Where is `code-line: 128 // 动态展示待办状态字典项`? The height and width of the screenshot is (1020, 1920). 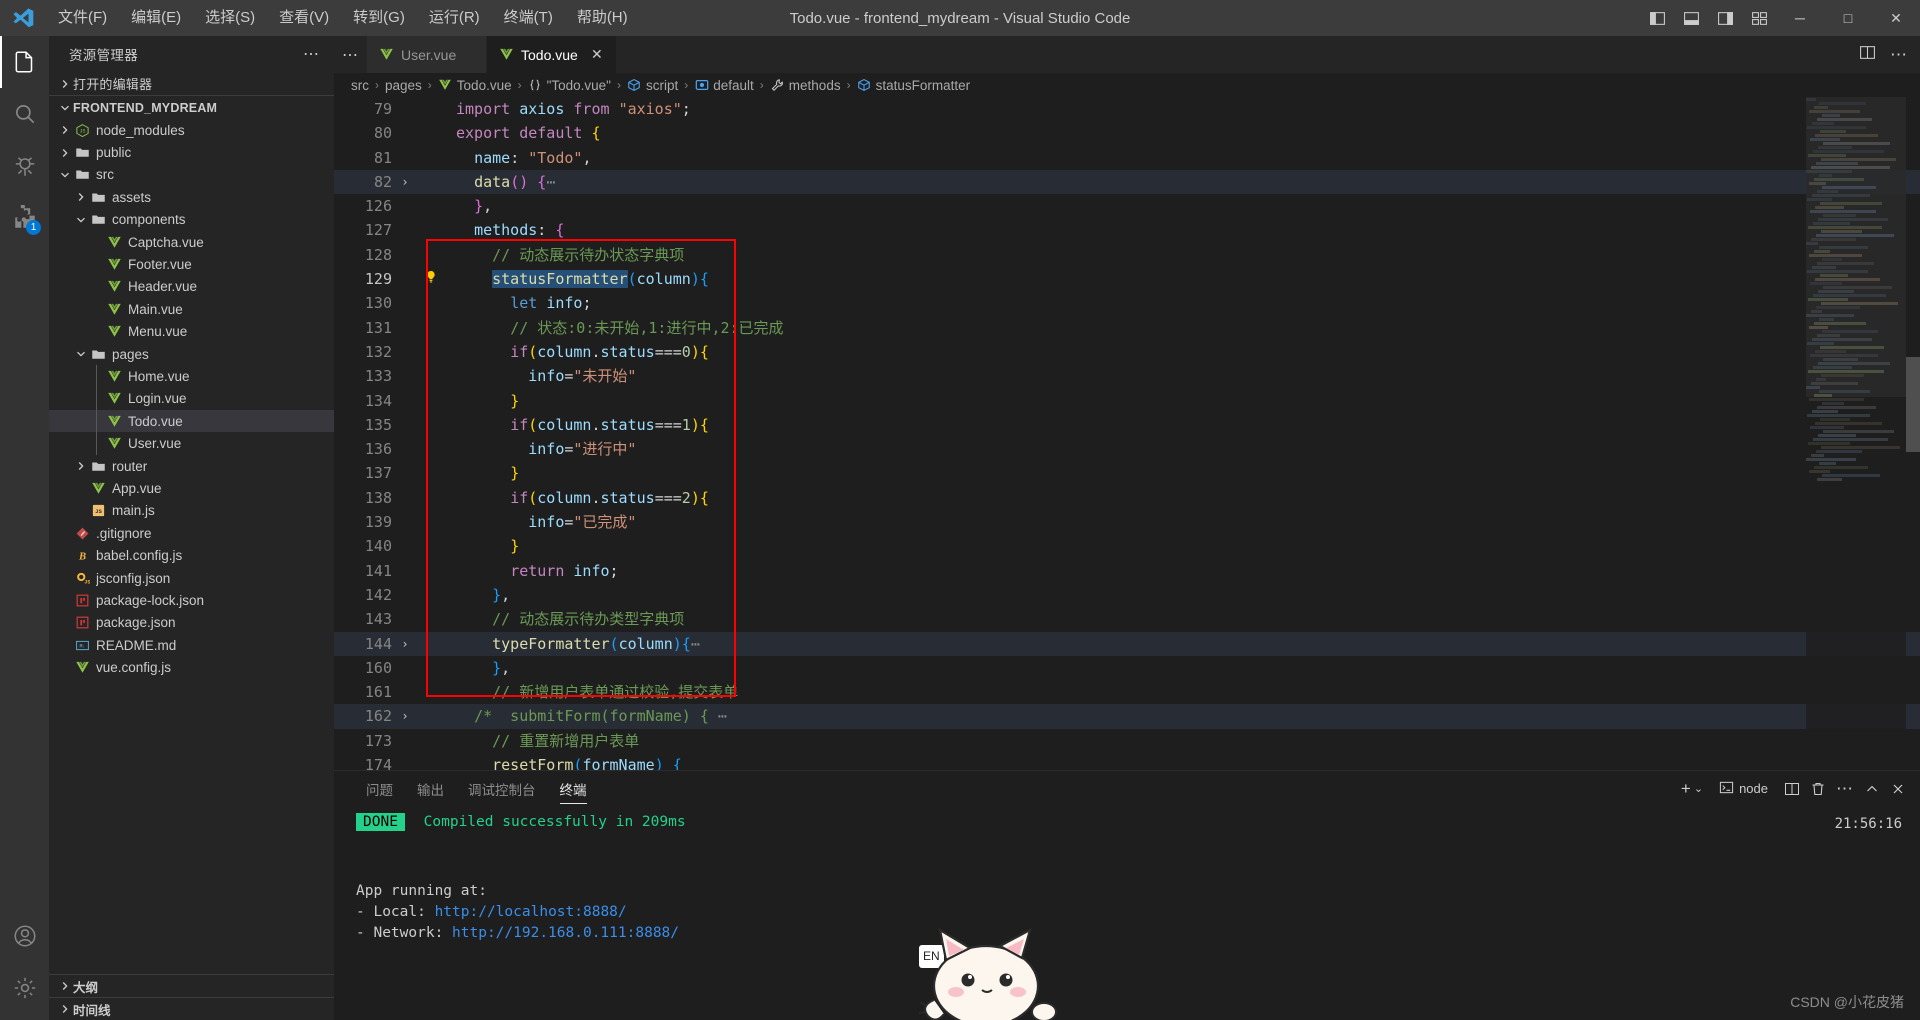 code-line: 128 // 动态展示待办状态字典项 is located at coordinates (1127, 255).